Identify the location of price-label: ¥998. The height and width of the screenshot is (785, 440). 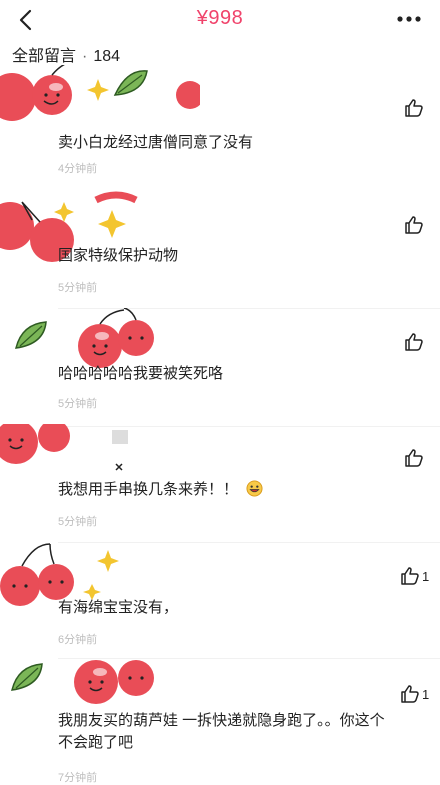
(220, 18).